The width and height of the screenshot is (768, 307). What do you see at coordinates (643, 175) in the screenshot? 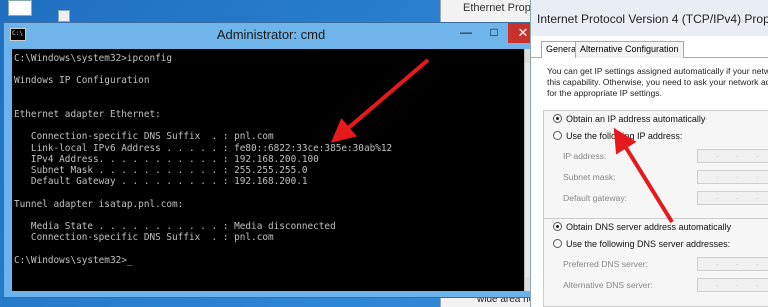
I see `arrow-to-obtain-ip-radio` at bounding box center [643, 175].